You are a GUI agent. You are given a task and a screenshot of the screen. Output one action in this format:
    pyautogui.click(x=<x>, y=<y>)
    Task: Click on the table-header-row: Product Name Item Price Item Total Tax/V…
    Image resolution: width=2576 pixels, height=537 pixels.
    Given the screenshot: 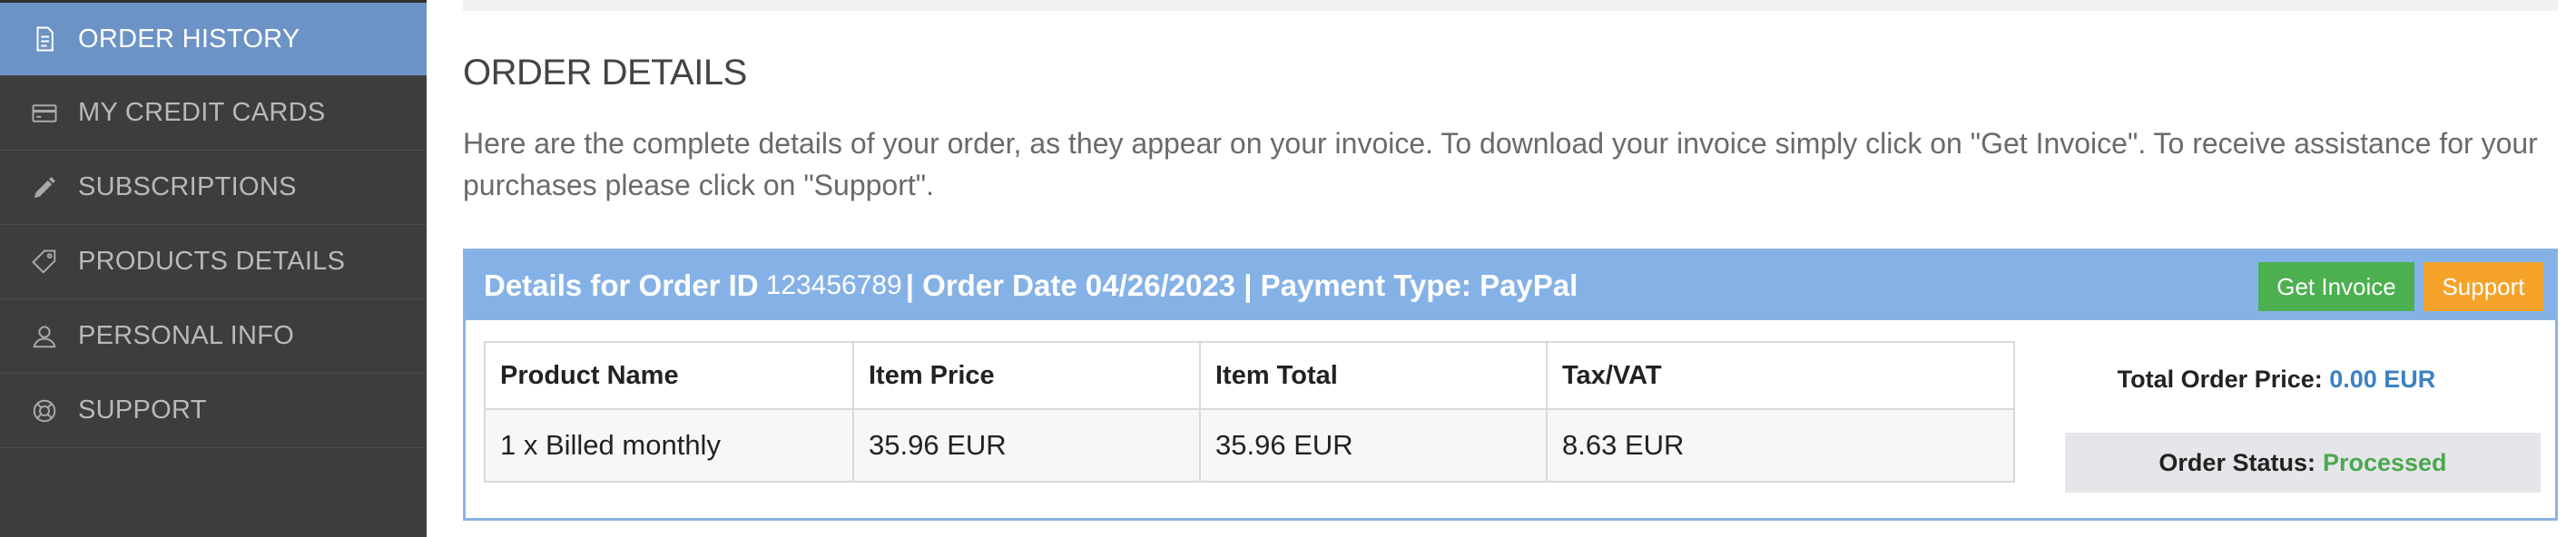 What is the action you would take?
    pyautogui.click(x=1249, y=375)
    